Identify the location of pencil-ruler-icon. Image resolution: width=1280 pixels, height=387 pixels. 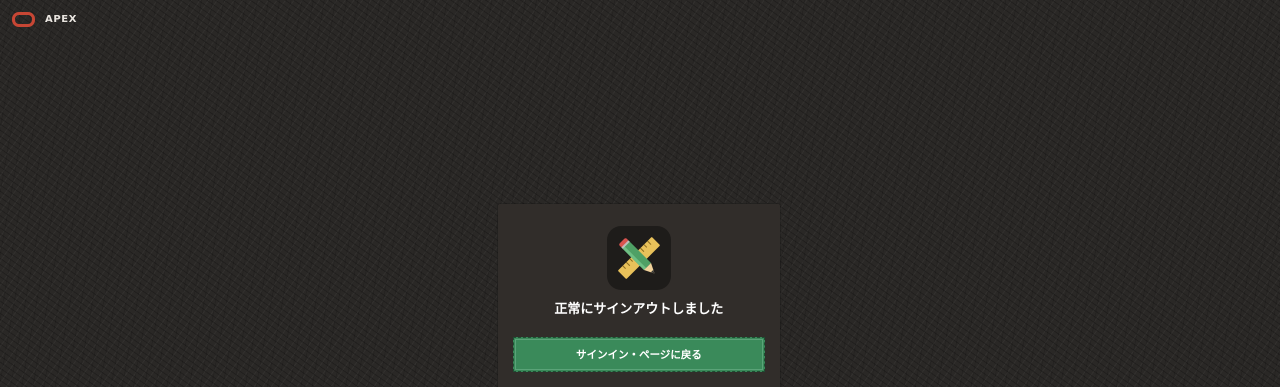
(639, 258).